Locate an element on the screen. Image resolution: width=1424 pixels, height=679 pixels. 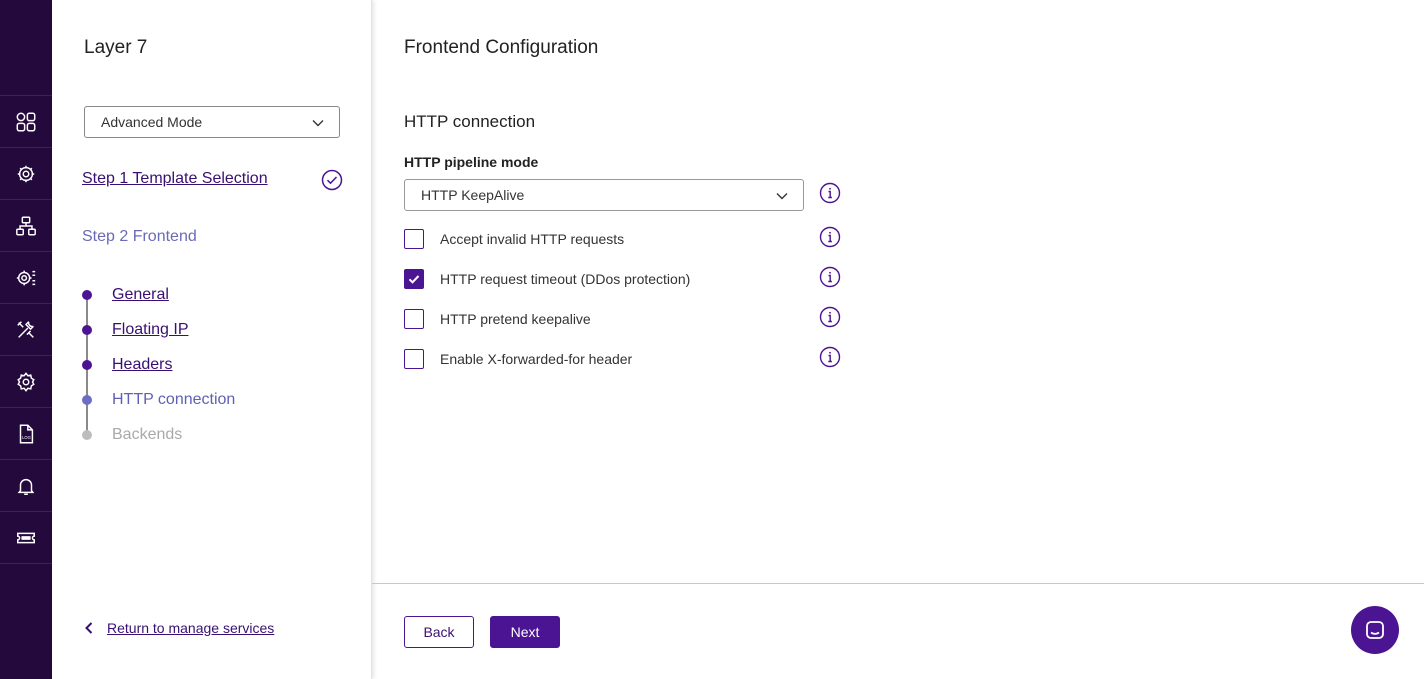
option-label: Enable X-forwarded-for header is located at coordinates (536, 359).